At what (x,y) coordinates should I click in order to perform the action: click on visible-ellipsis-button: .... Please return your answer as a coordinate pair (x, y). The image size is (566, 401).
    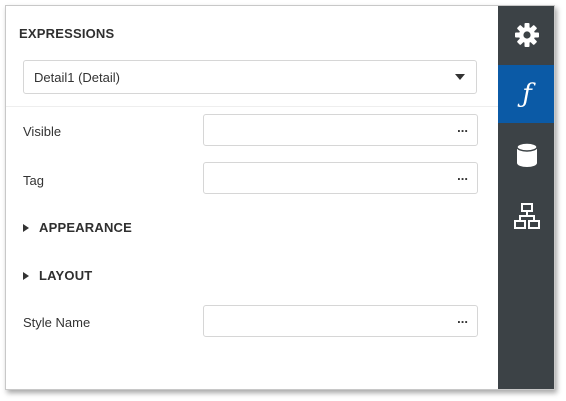
    Looking at the image, I should click on (462, 127).